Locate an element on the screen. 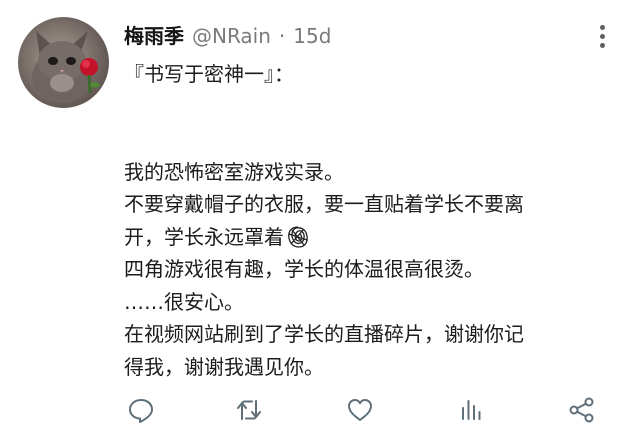 This screenshot has width=640, height=439. reply-icon is located at coordinates (141, 411).